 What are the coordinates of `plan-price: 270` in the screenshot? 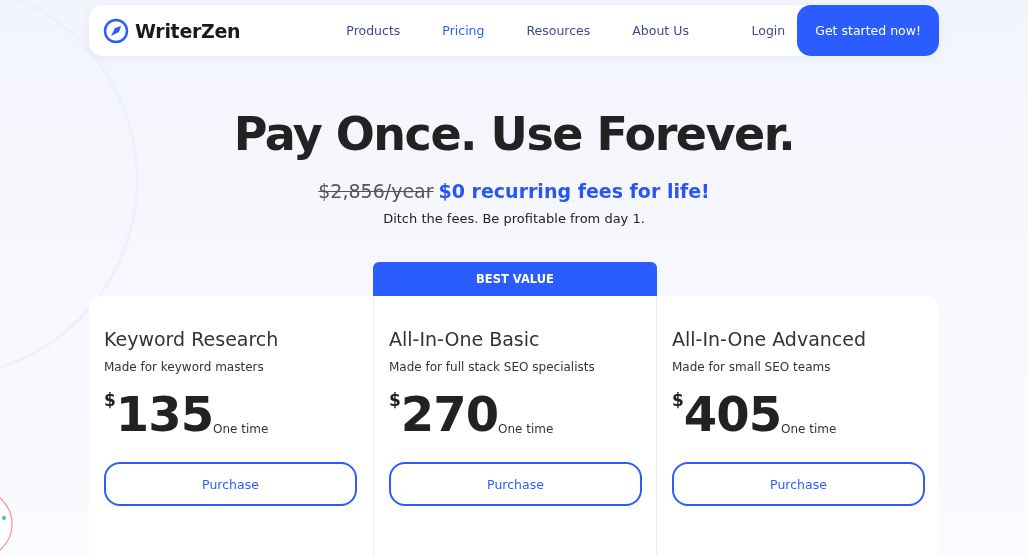 It's located at (449, 414).